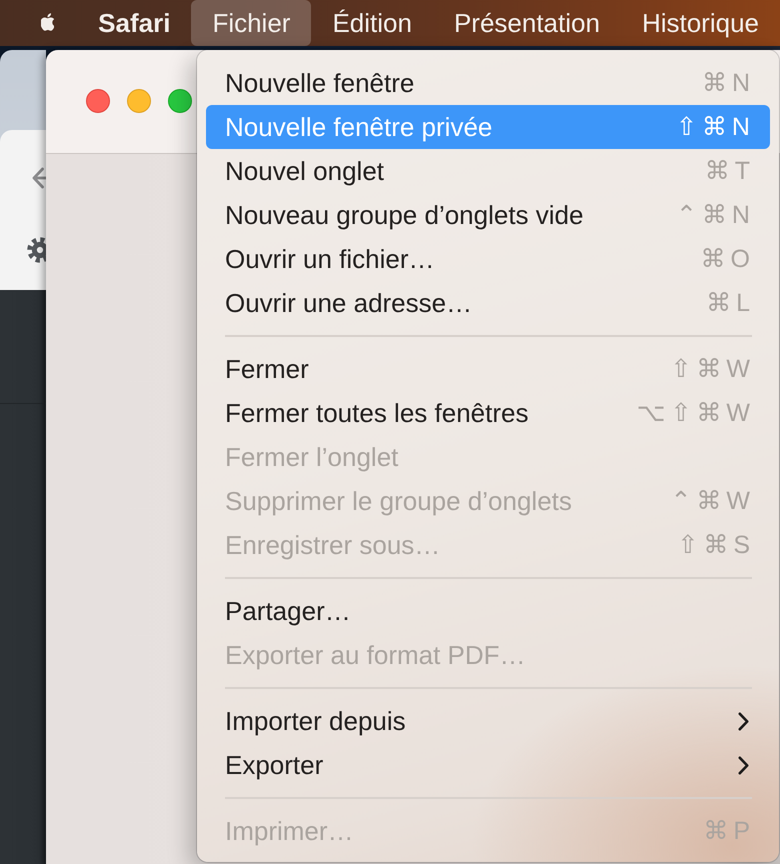  What do you see at coordinates (712, 369) in the screenshot?
I see `keyboard-shortcut: ⇧⌘W` at bounding box center [712, 369].